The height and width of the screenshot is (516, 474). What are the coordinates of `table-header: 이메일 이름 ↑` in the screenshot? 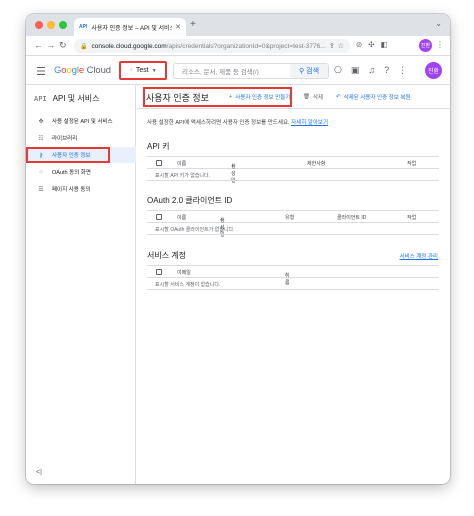 It's located at (293, 275).